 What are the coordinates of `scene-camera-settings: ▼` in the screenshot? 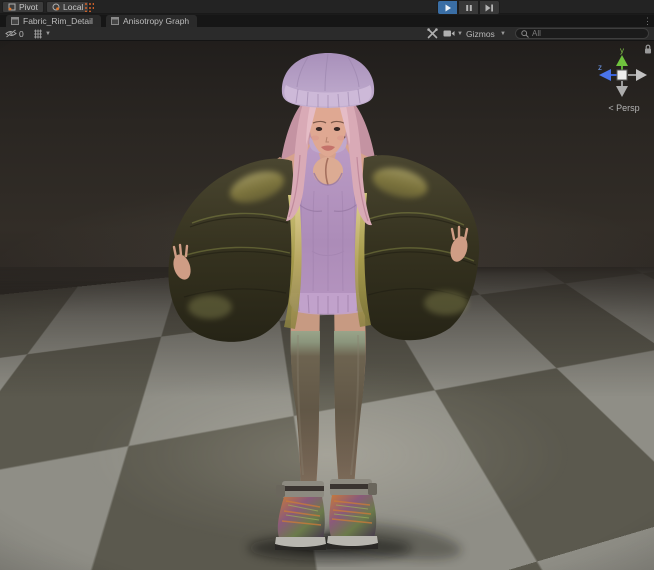 It's located at (453, 33).